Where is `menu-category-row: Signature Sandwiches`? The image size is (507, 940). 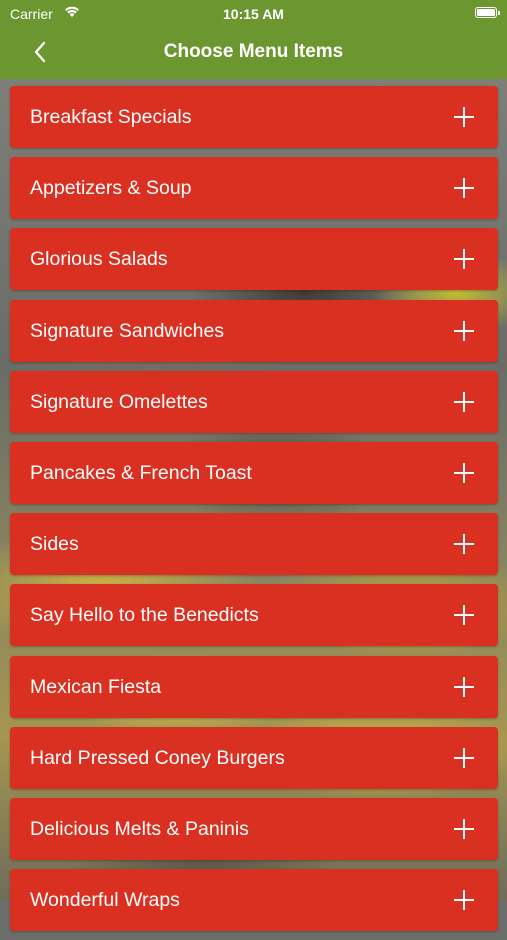 menu-category-row: Signature Sandwiches is located at coordinates (254, 330).